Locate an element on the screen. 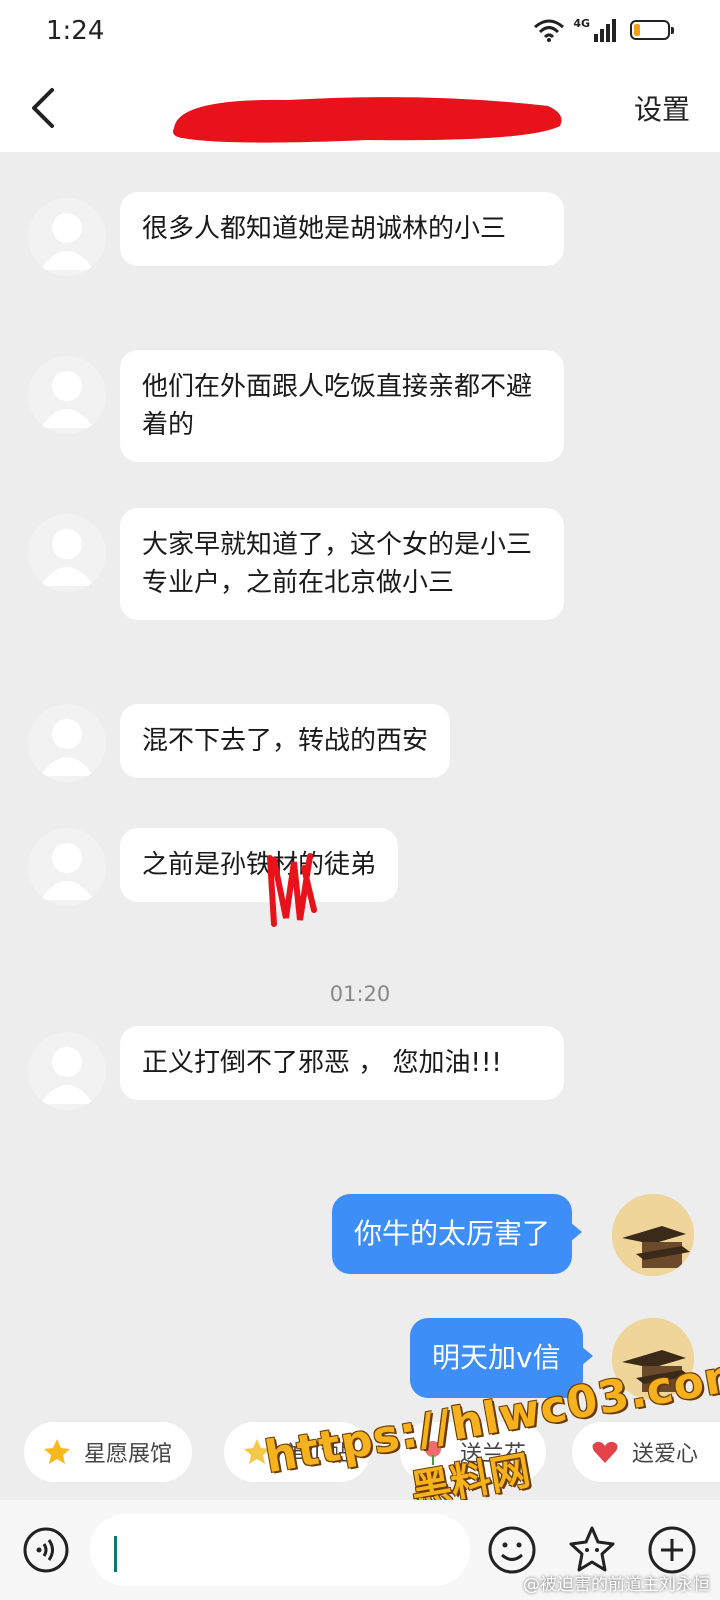 The width and height of the screenshot is (720, 1600). heart-icon is located at coordinates (605, 1452).